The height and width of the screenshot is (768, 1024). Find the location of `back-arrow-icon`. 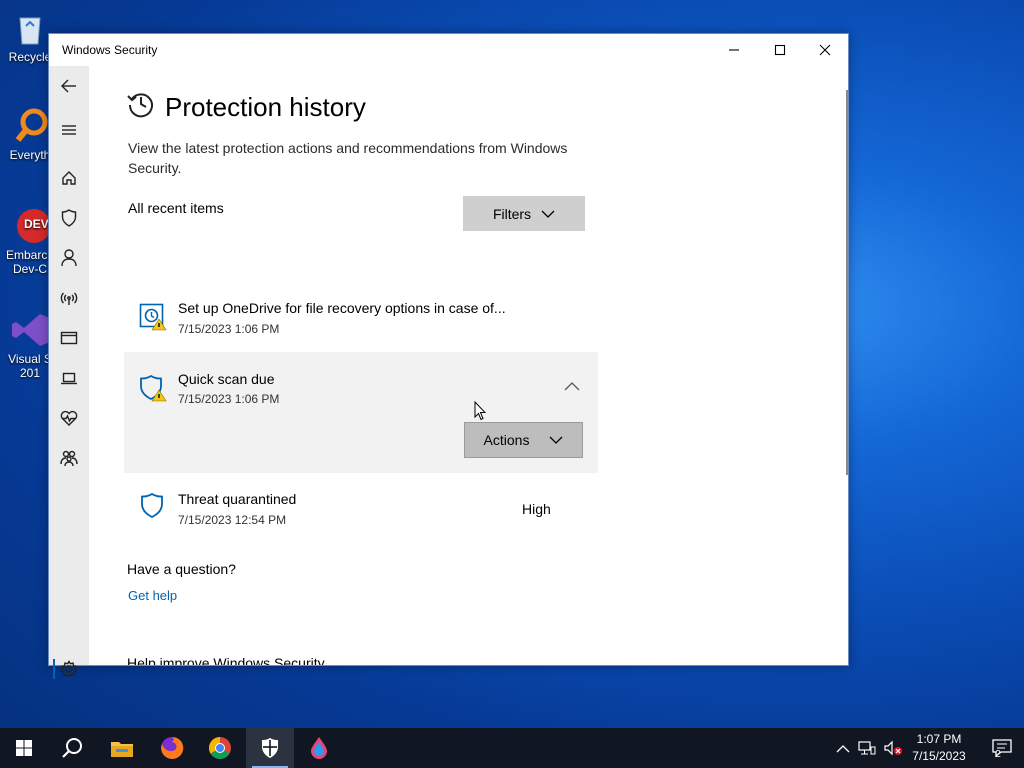

back-arrow-icon is located at coordinates (68, 86).